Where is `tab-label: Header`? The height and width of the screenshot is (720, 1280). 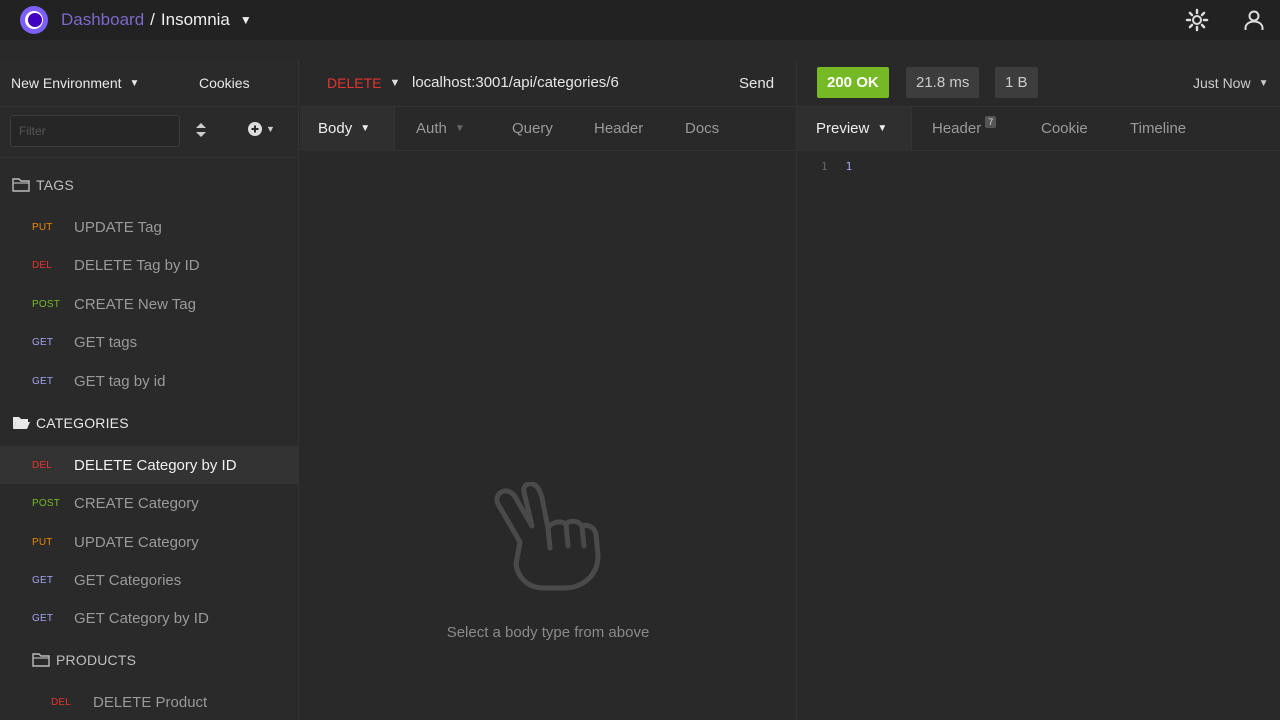
tab-label: Header is located at coordinates (957, 128).